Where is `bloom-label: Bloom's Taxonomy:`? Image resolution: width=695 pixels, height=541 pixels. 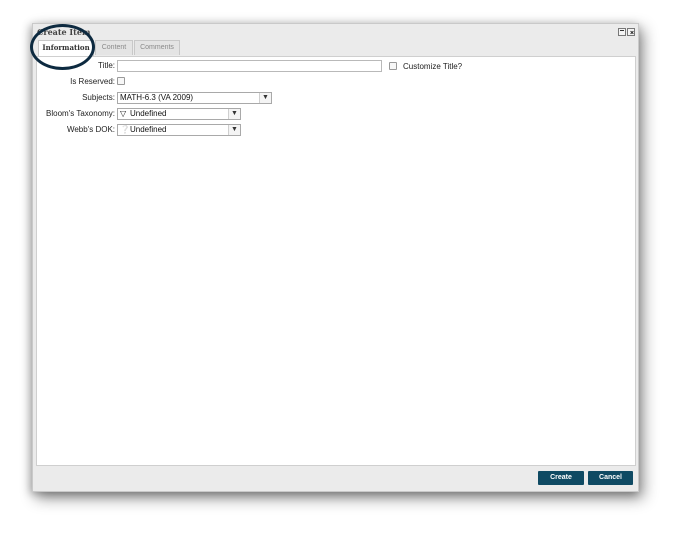
bloom-label: Bloom's Taxonomy: is located at coordinates (80, 113).